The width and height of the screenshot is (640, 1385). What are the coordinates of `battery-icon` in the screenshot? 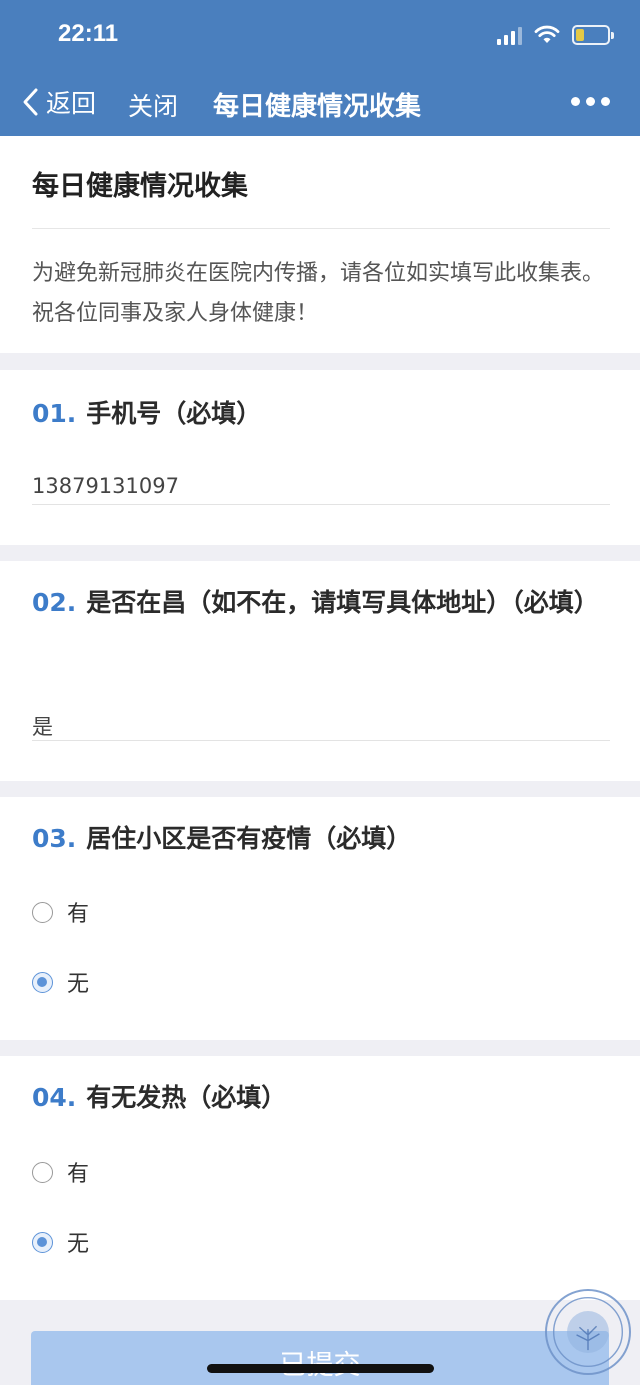 It's located at (593, 35).